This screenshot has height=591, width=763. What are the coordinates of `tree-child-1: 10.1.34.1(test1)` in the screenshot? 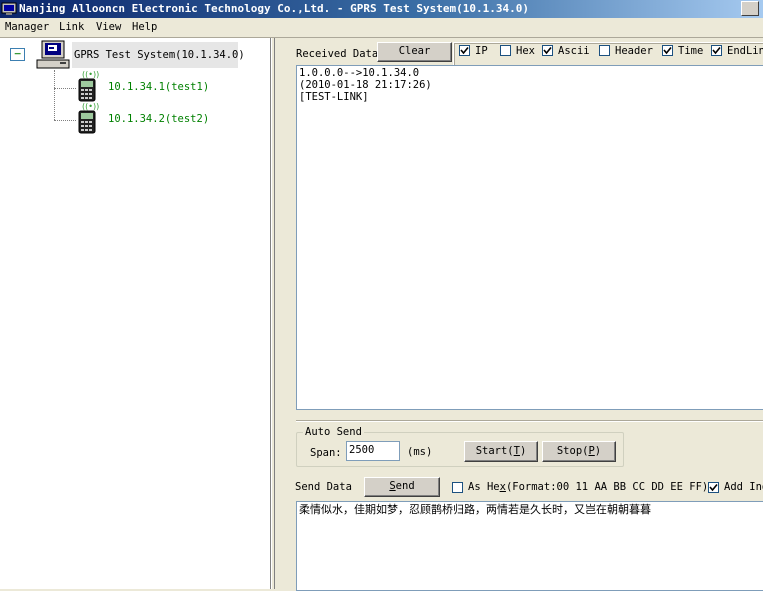 It's located at (158, 87).